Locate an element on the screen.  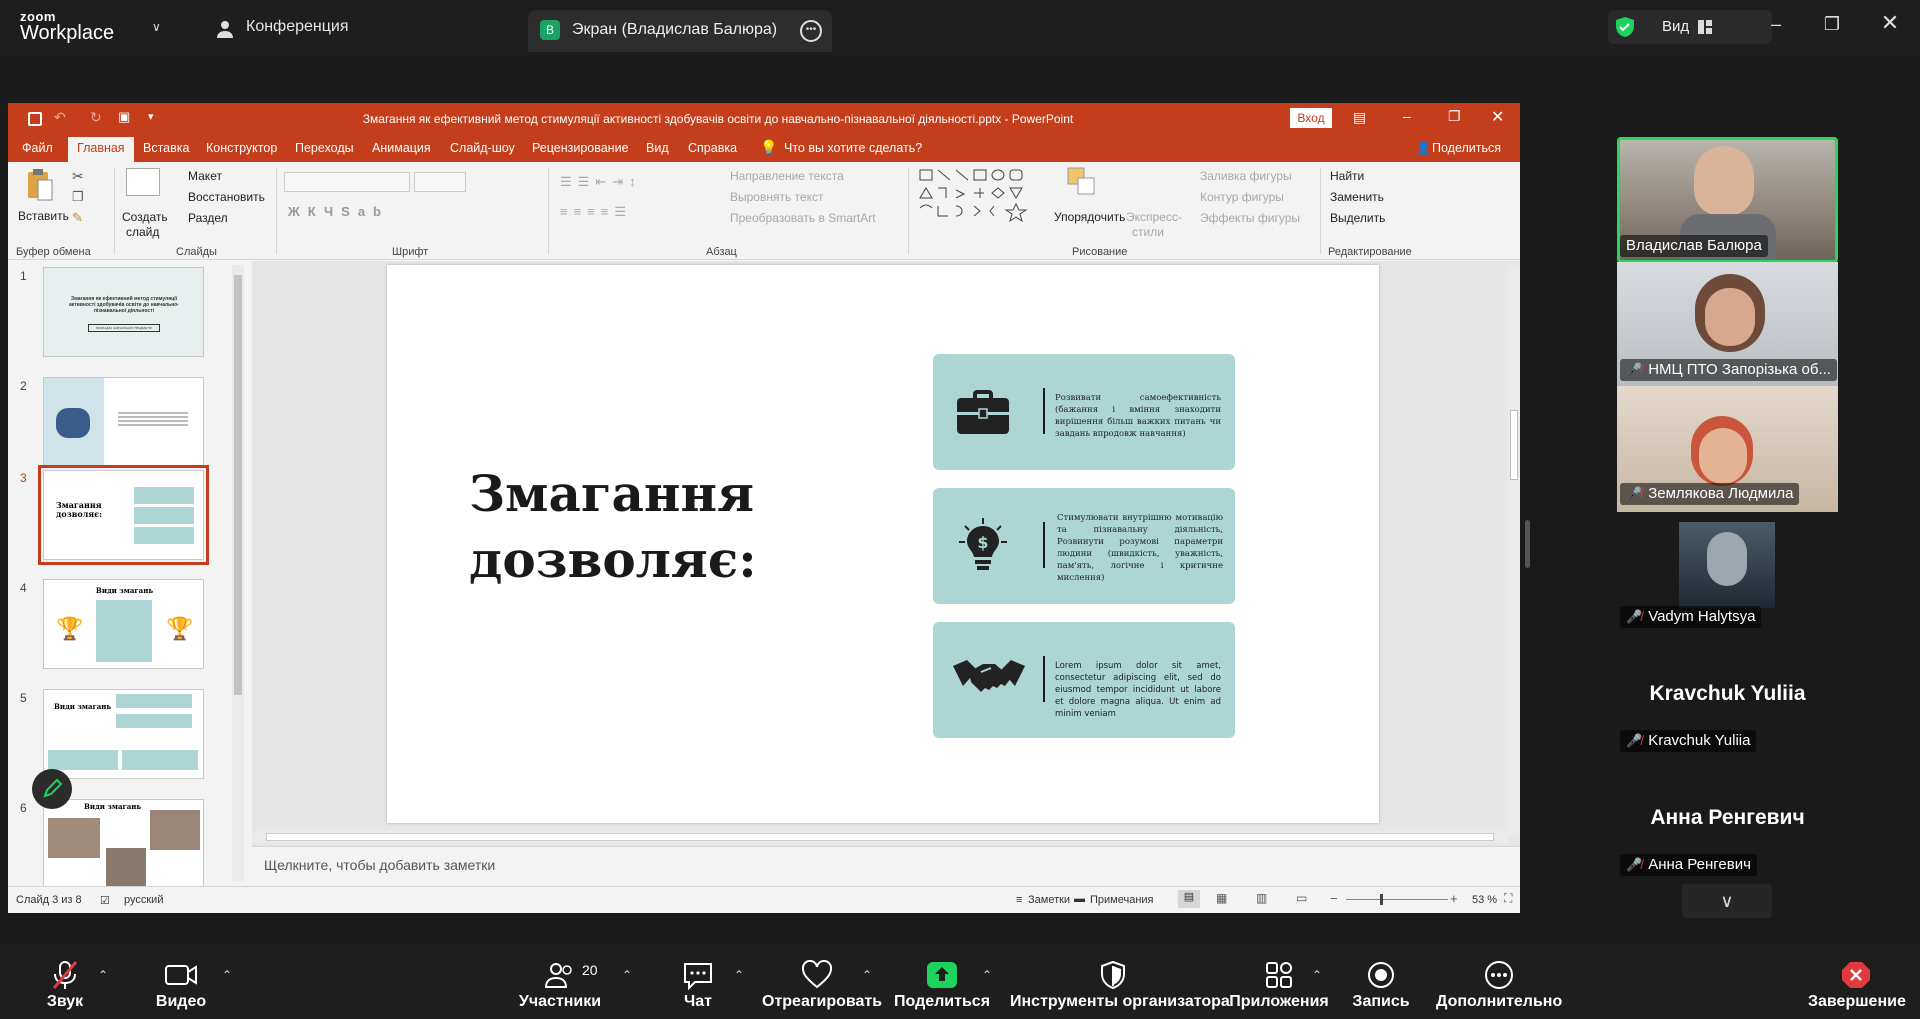
share-screen-button: Поделиться is located at coordinates (942, 981).